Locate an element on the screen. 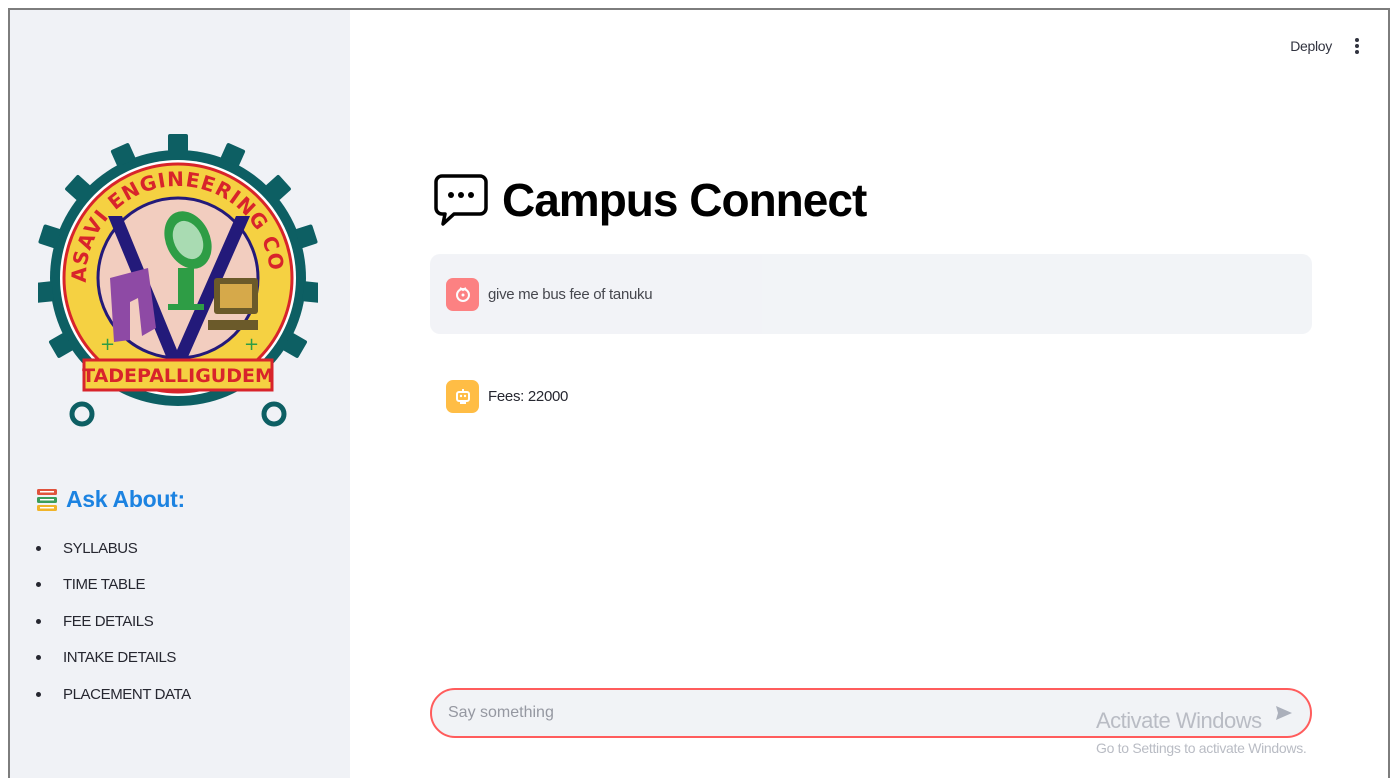 This screenshot has width=1398, height=778. send-button is located at coordinates (1284, 713).